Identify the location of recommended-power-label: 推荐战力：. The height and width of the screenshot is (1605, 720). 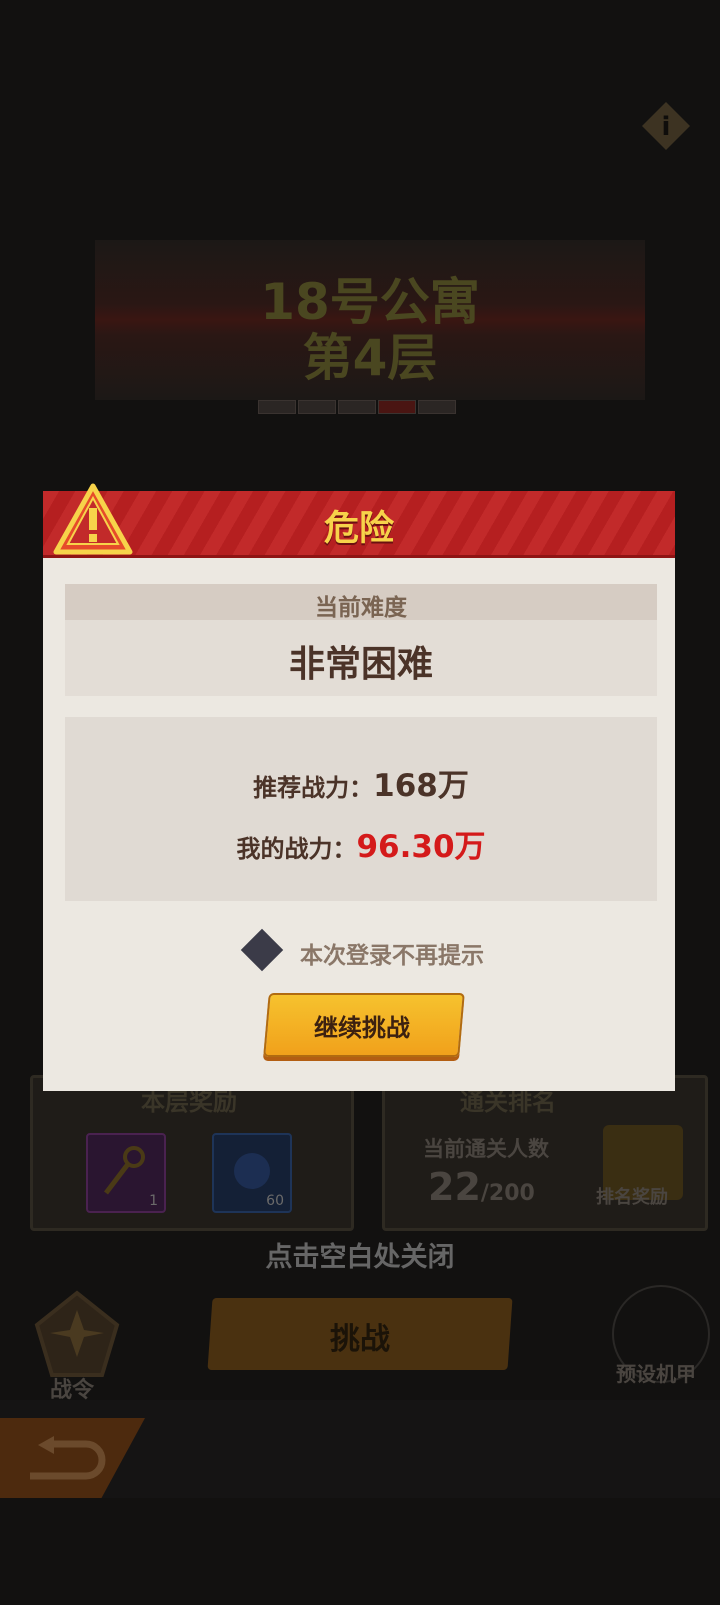
(313, 788).